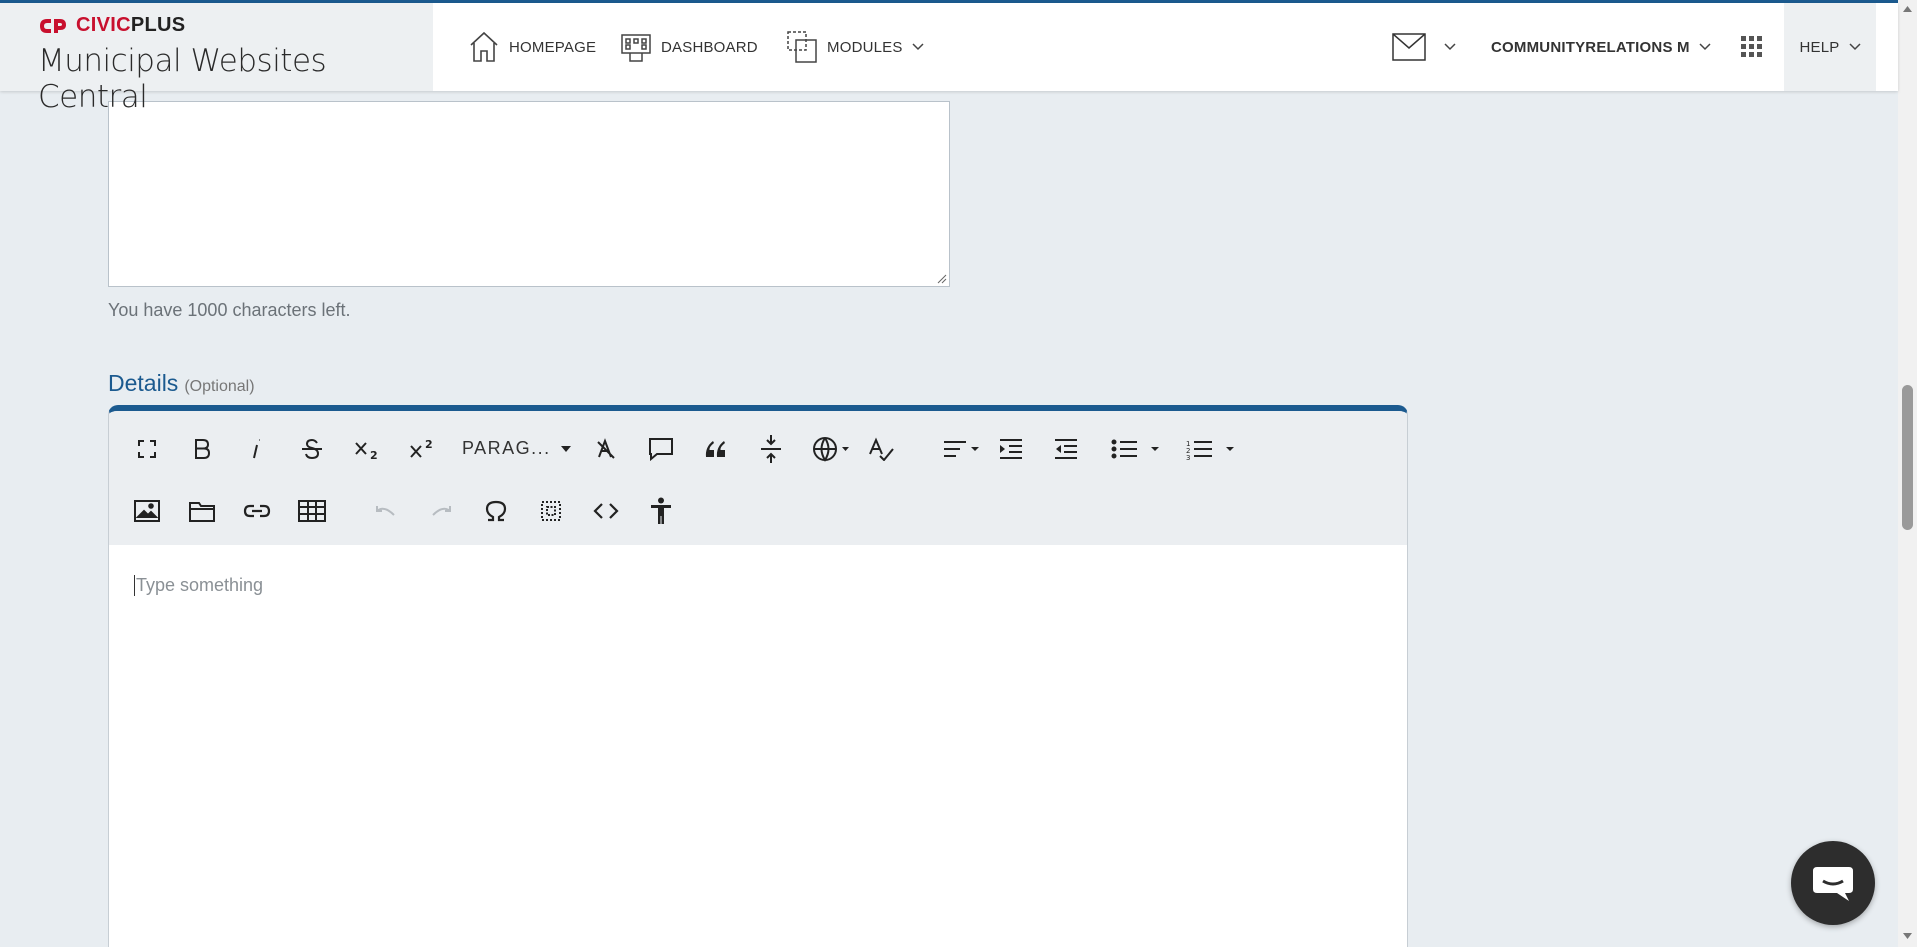 The height and width of the screenshot is (947, 1917). What do you see at coordinates (529, 194) in the screenshot?
I see `summary-textarea` at bounding box center [529, 194].